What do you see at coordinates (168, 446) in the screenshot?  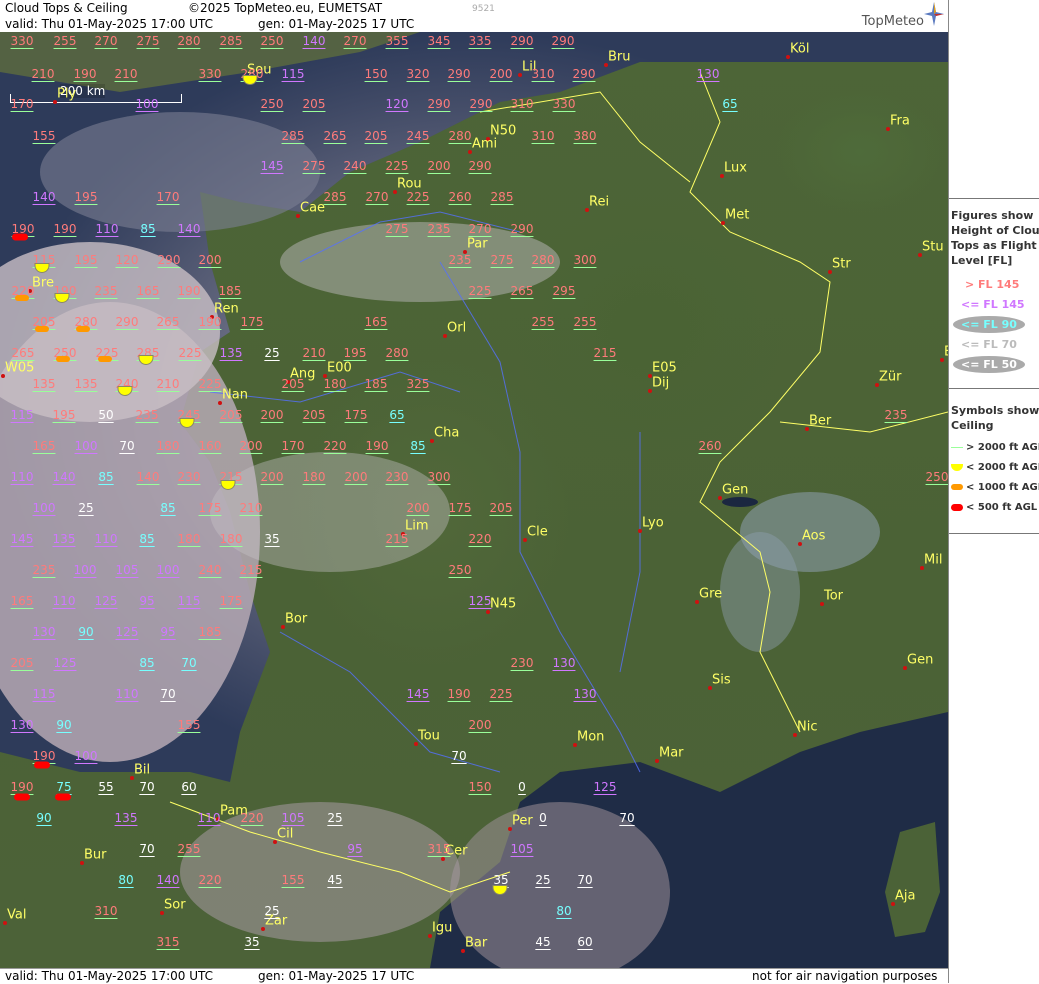 I see `cloud-top-label: 180` at bounding box center [168, 446].